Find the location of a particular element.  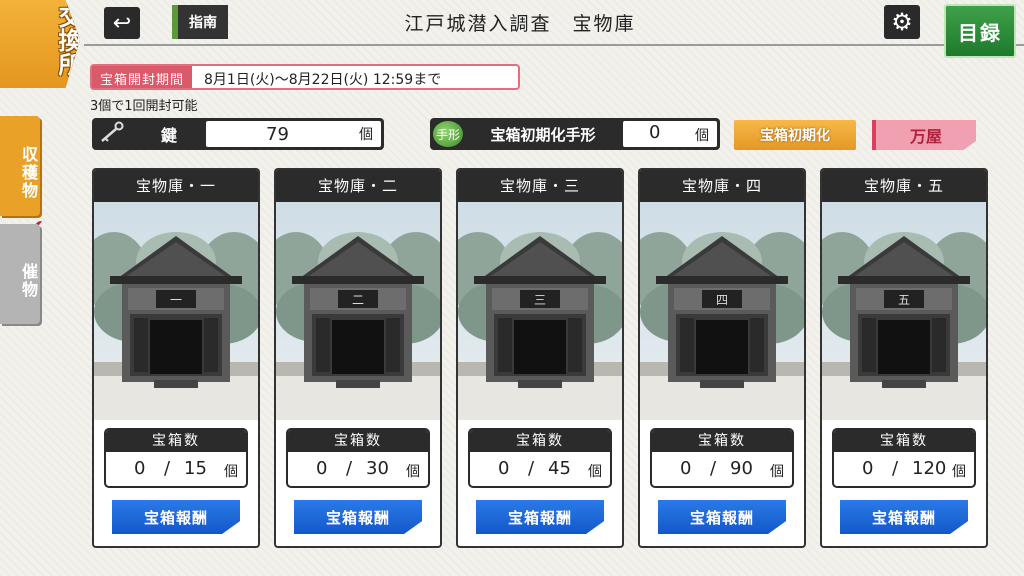

chest-count-value: 0 / 90 個 is located at coordinates (722, 469).